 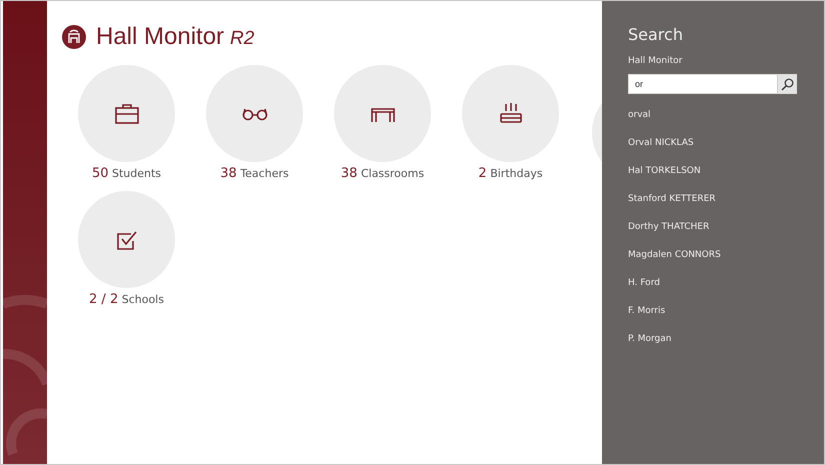 What do you see at coordinates (726, 150) in the screenshot?
I see `search-suggestion: Orval NICKLAS` at bounding box center [726, 150].